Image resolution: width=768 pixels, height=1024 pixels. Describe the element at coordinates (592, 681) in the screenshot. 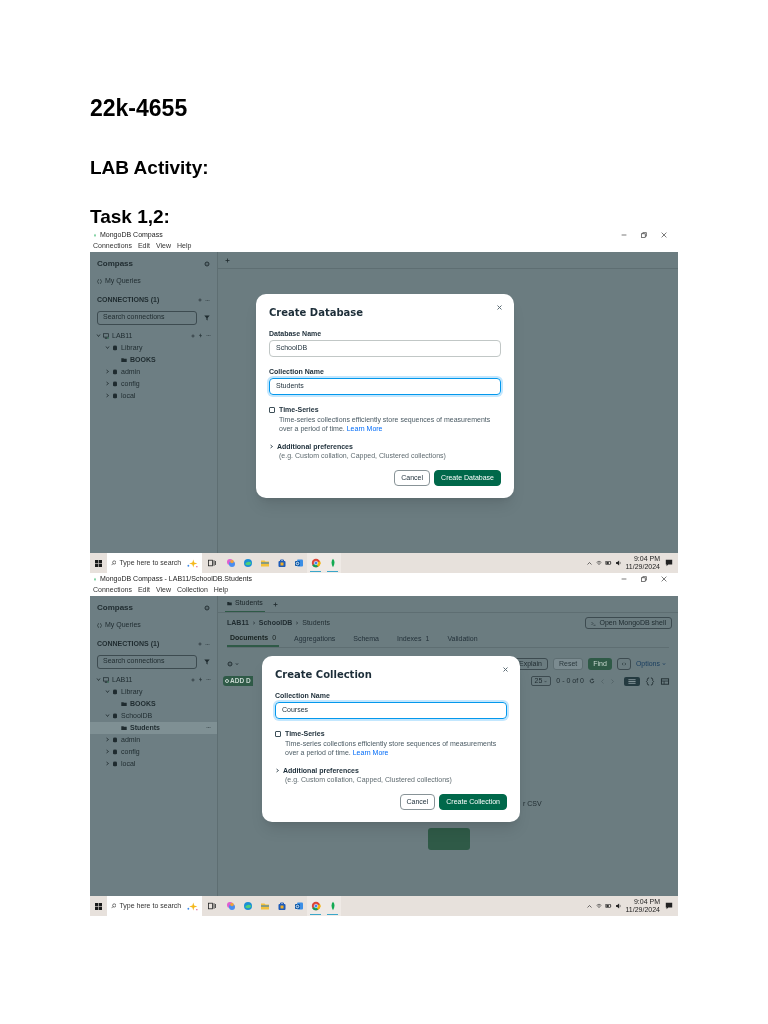

I see `refresh-icon` at that location.